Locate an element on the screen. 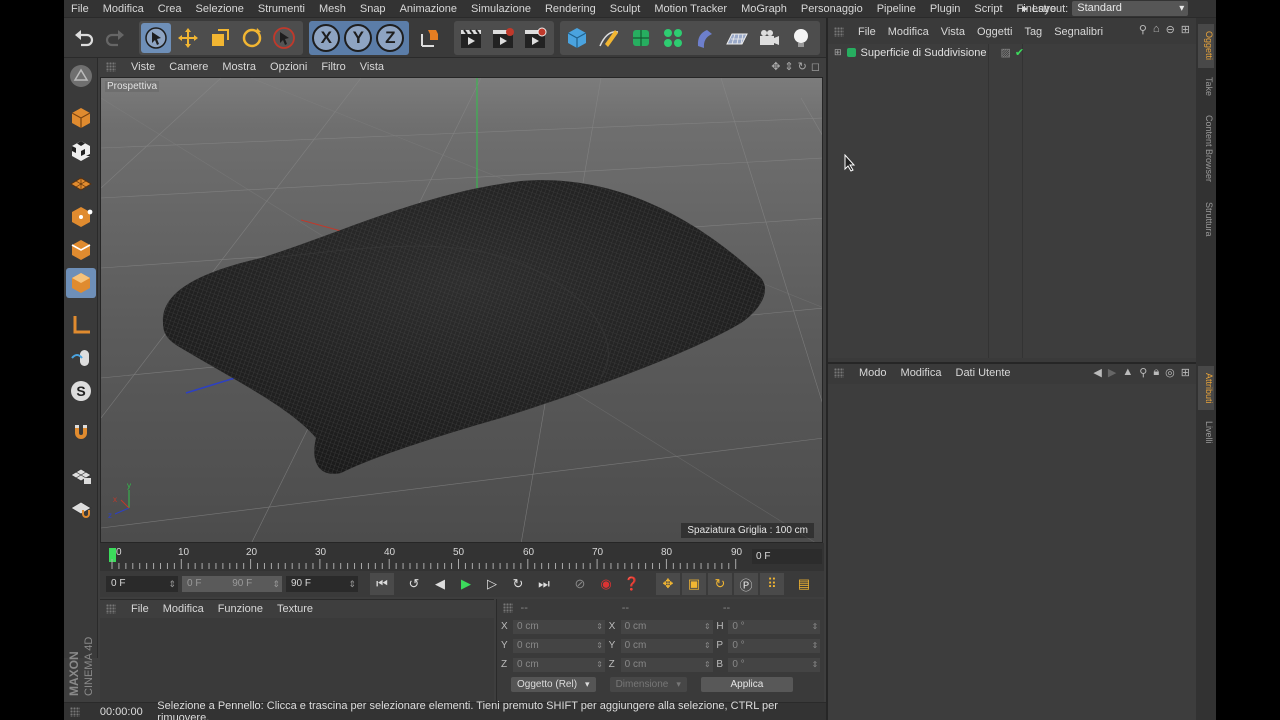 This screenshot has height=720, width=1280. size-mode-dropdown: Dimensione is located at coordinates (648, 684).